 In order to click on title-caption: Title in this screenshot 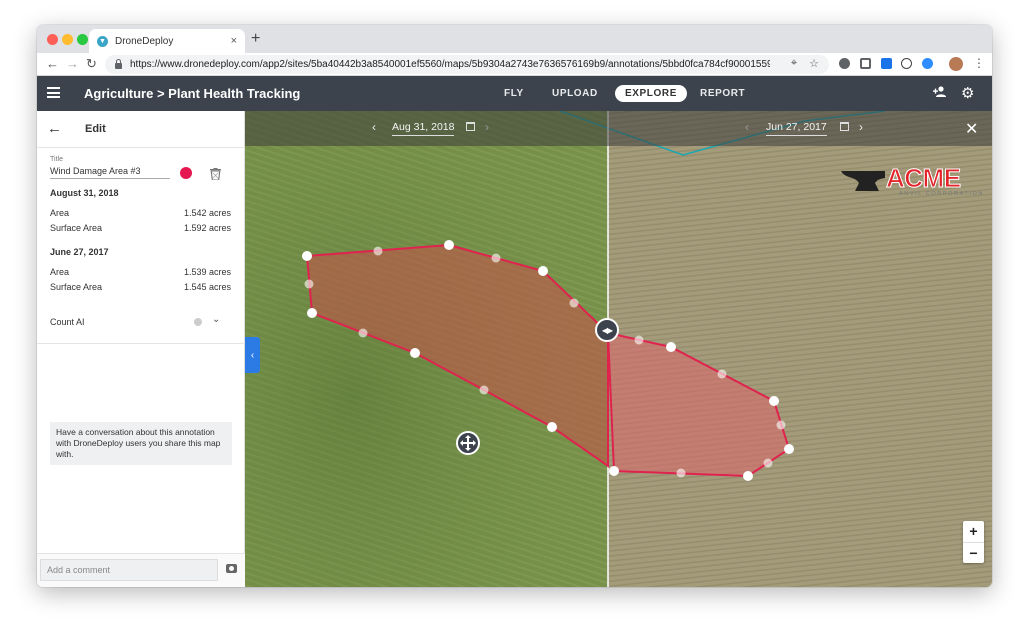, I will do `click(56, 159)`.